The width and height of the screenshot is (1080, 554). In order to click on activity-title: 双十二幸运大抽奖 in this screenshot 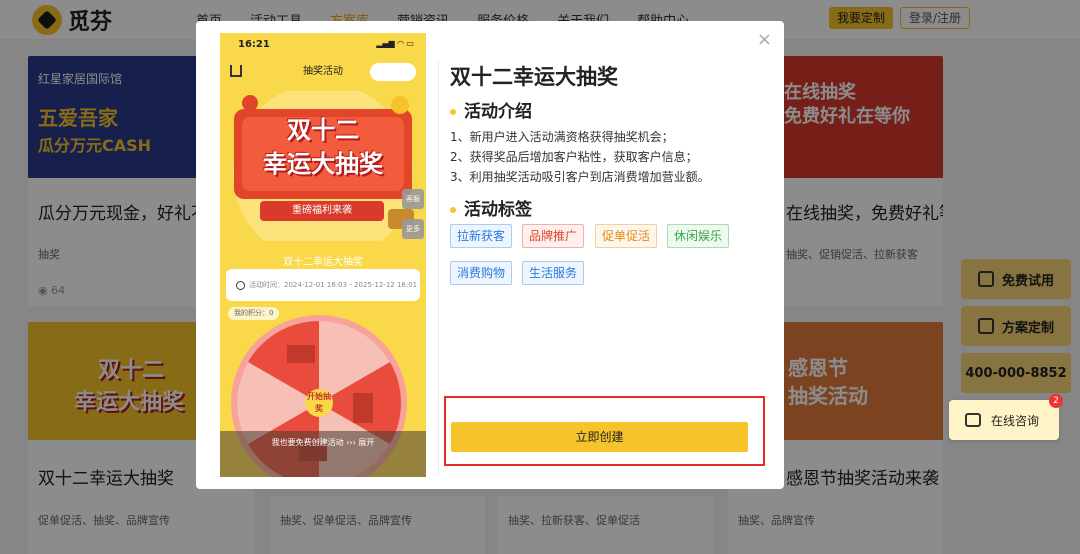, I will do `click(534, 77)`.